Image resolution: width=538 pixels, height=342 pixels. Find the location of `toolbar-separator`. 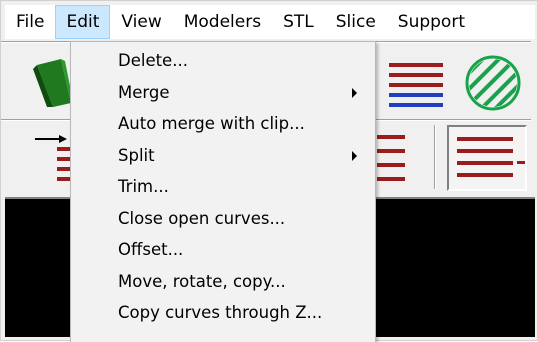

toolbar-separator is located at coordinates (435, 157).